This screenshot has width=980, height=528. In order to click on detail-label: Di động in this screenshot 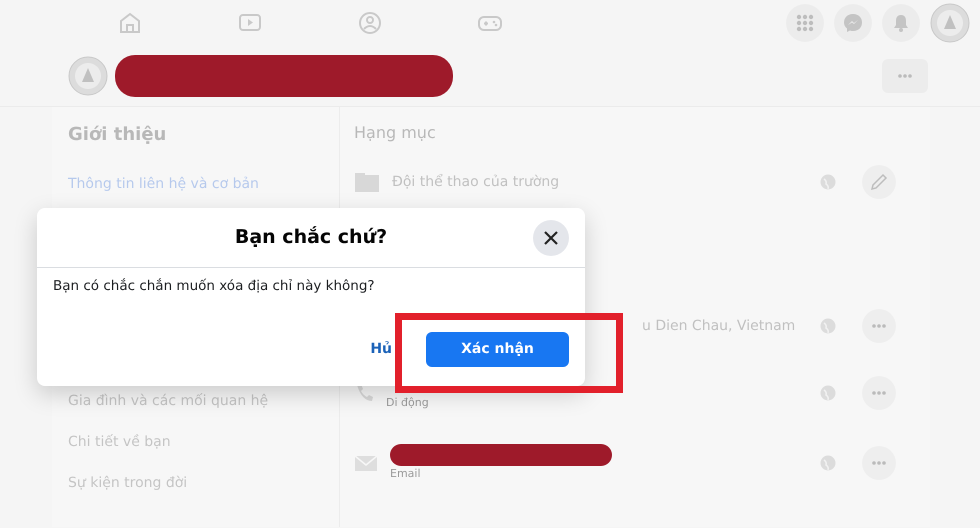, I will do `click(407, 403)`.